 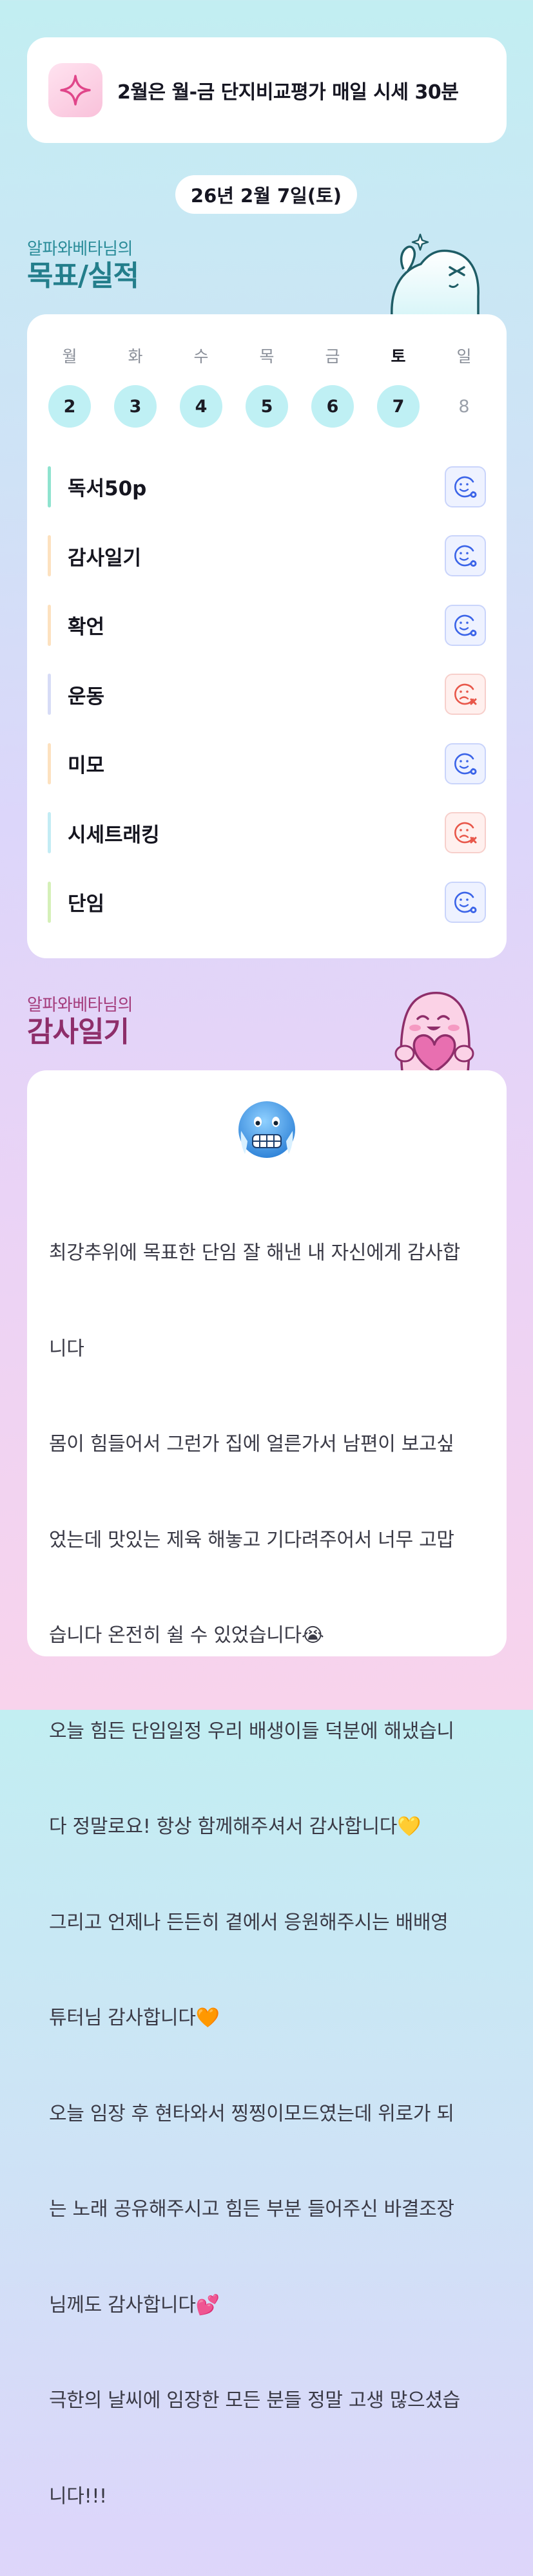 I want to click on day-name: 월, so click(x=69, y=356).